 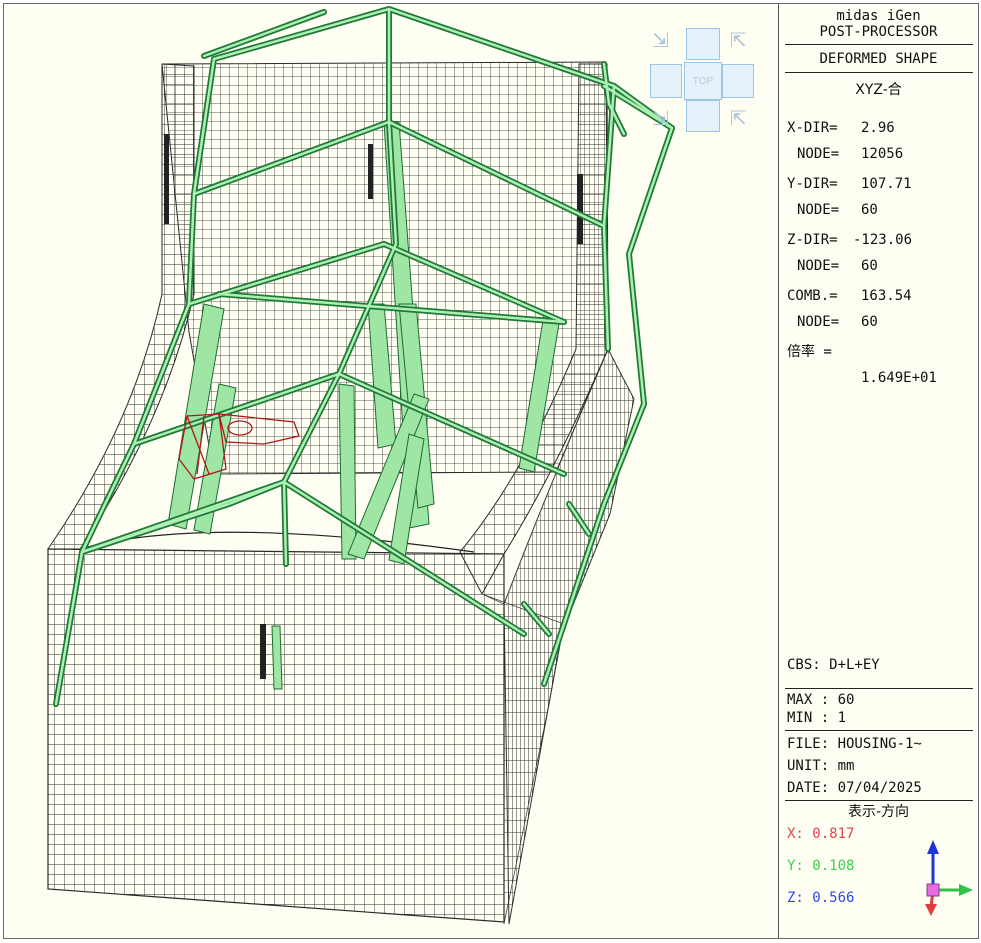 What do you see at coordinates (818, 210) in the screenshot?
I see `y-node-label: NODE=` at bounding box center [818, 210].